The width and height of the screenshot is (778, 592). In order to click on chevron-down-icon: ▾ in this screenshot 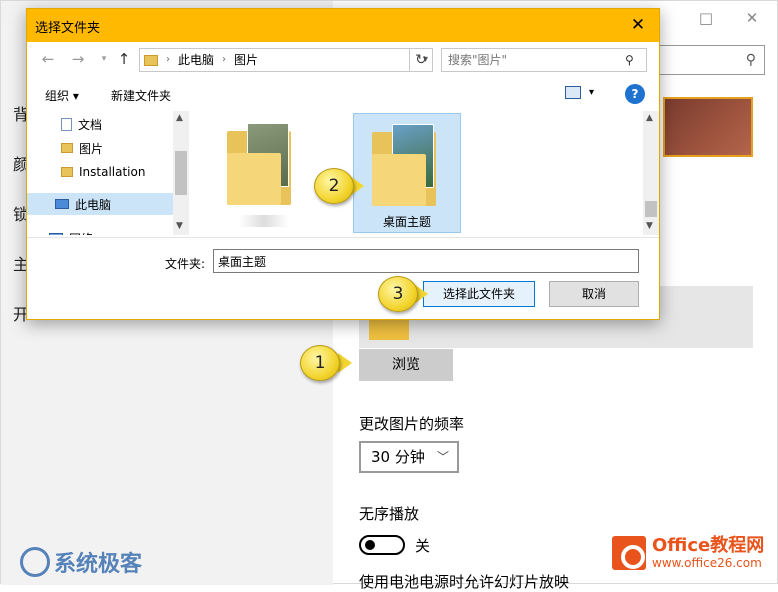, I will do `click(591, 92)`.